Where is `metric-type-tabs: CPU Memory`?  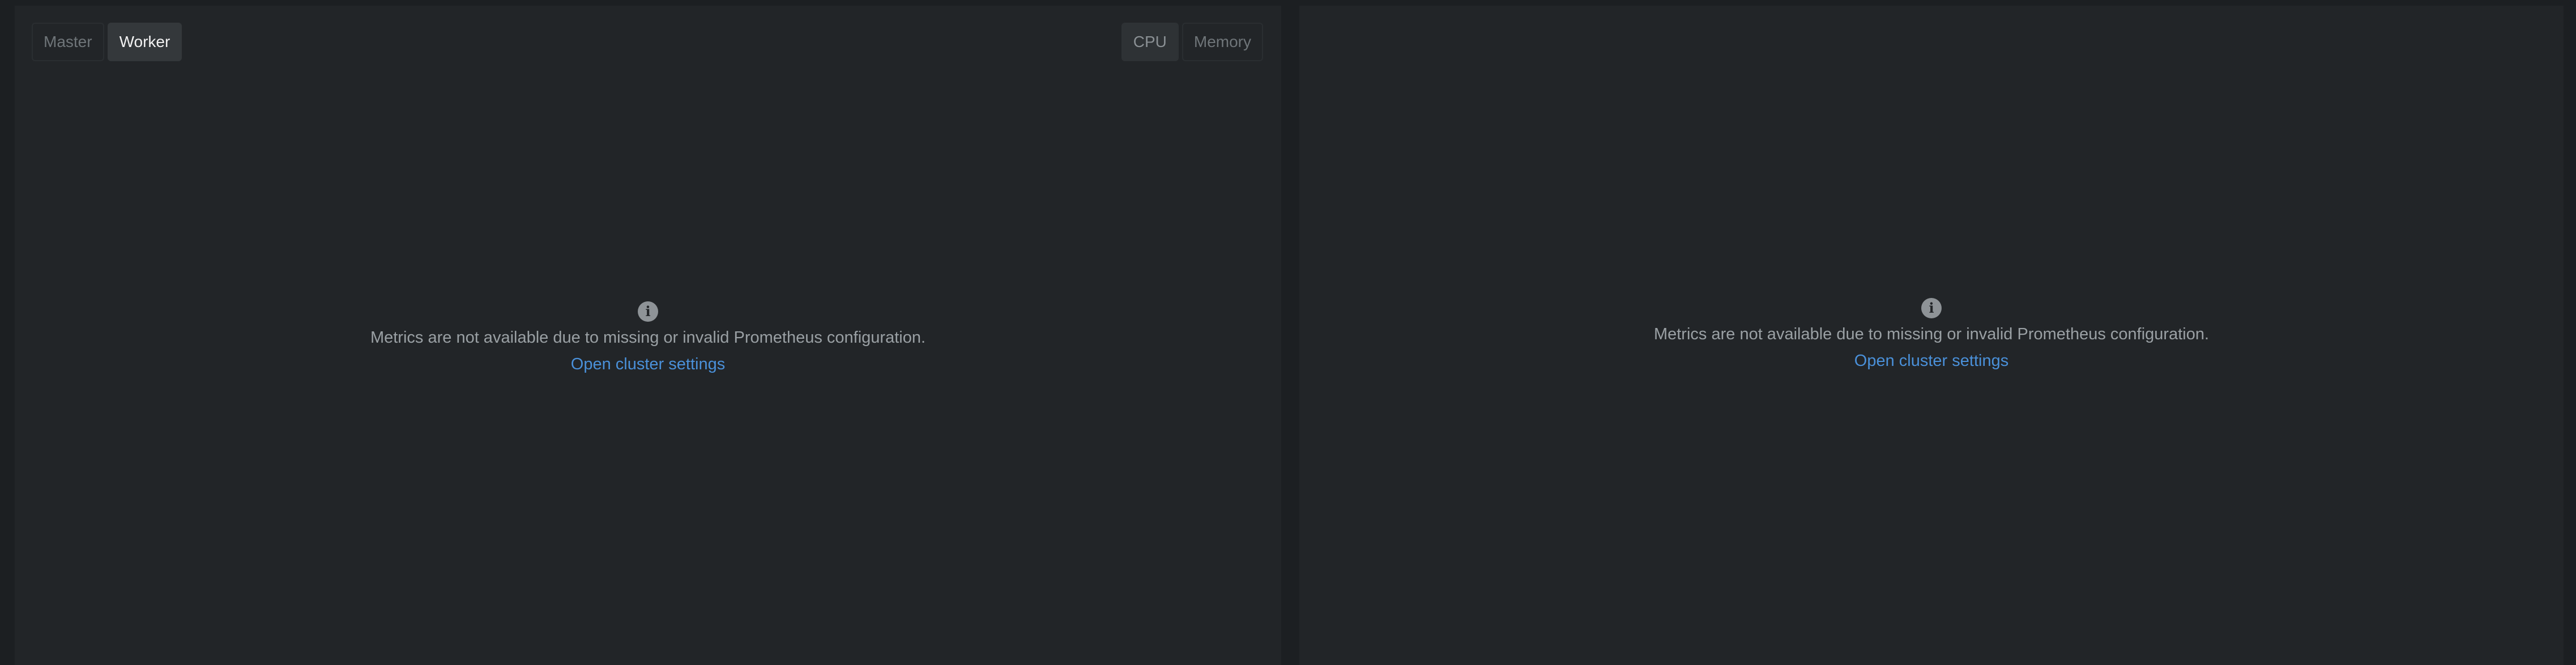 metric-type-tabs: CPU Memory is located at coordinates (1192, 42).